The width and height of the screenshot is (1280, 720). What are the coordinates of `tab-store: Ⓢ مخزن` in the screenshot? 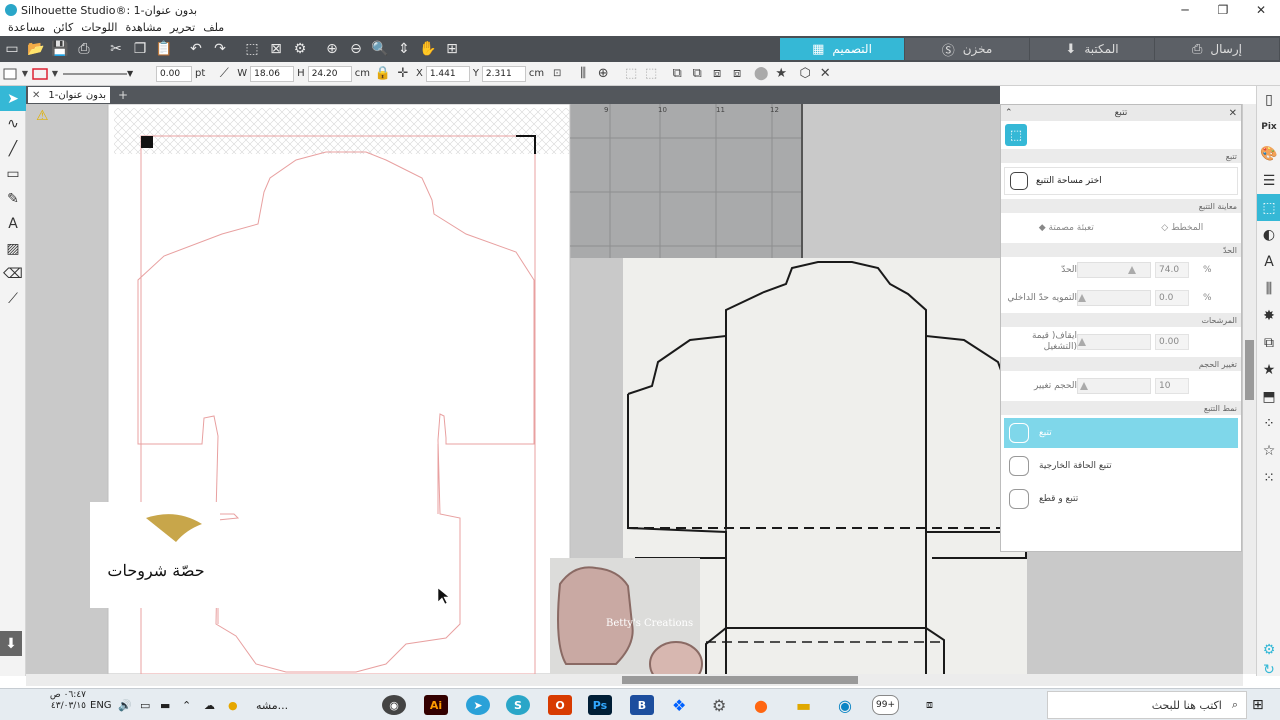 It's located at (967, 49).